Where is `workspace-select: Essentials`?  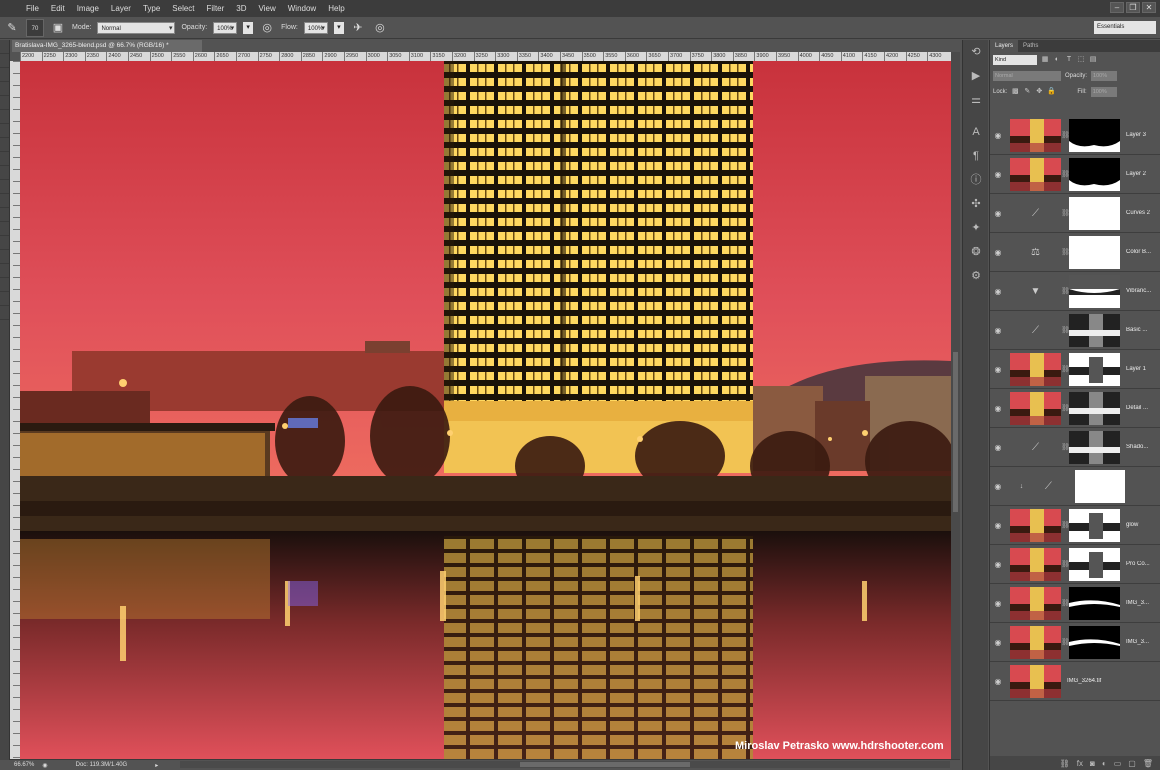
workspace-select: Essentials is located at coordinates (1125, 27).